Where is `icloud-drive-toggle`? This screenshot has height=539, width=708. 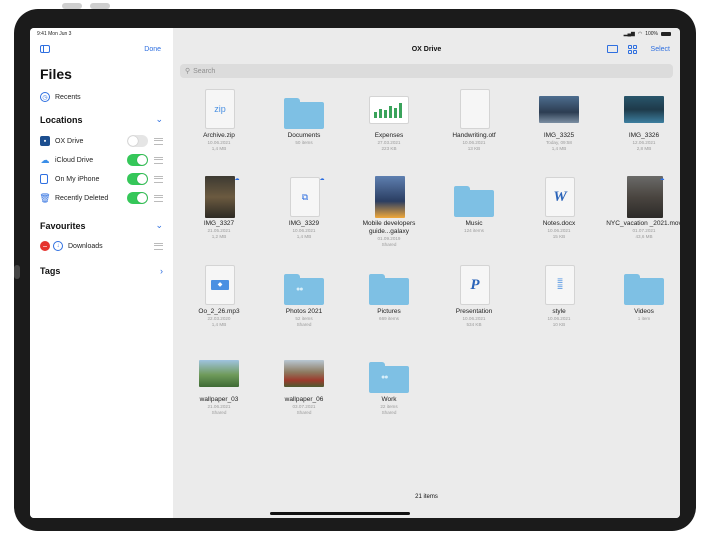 icloud-drive-toggle is located at coordinates (137, 160).